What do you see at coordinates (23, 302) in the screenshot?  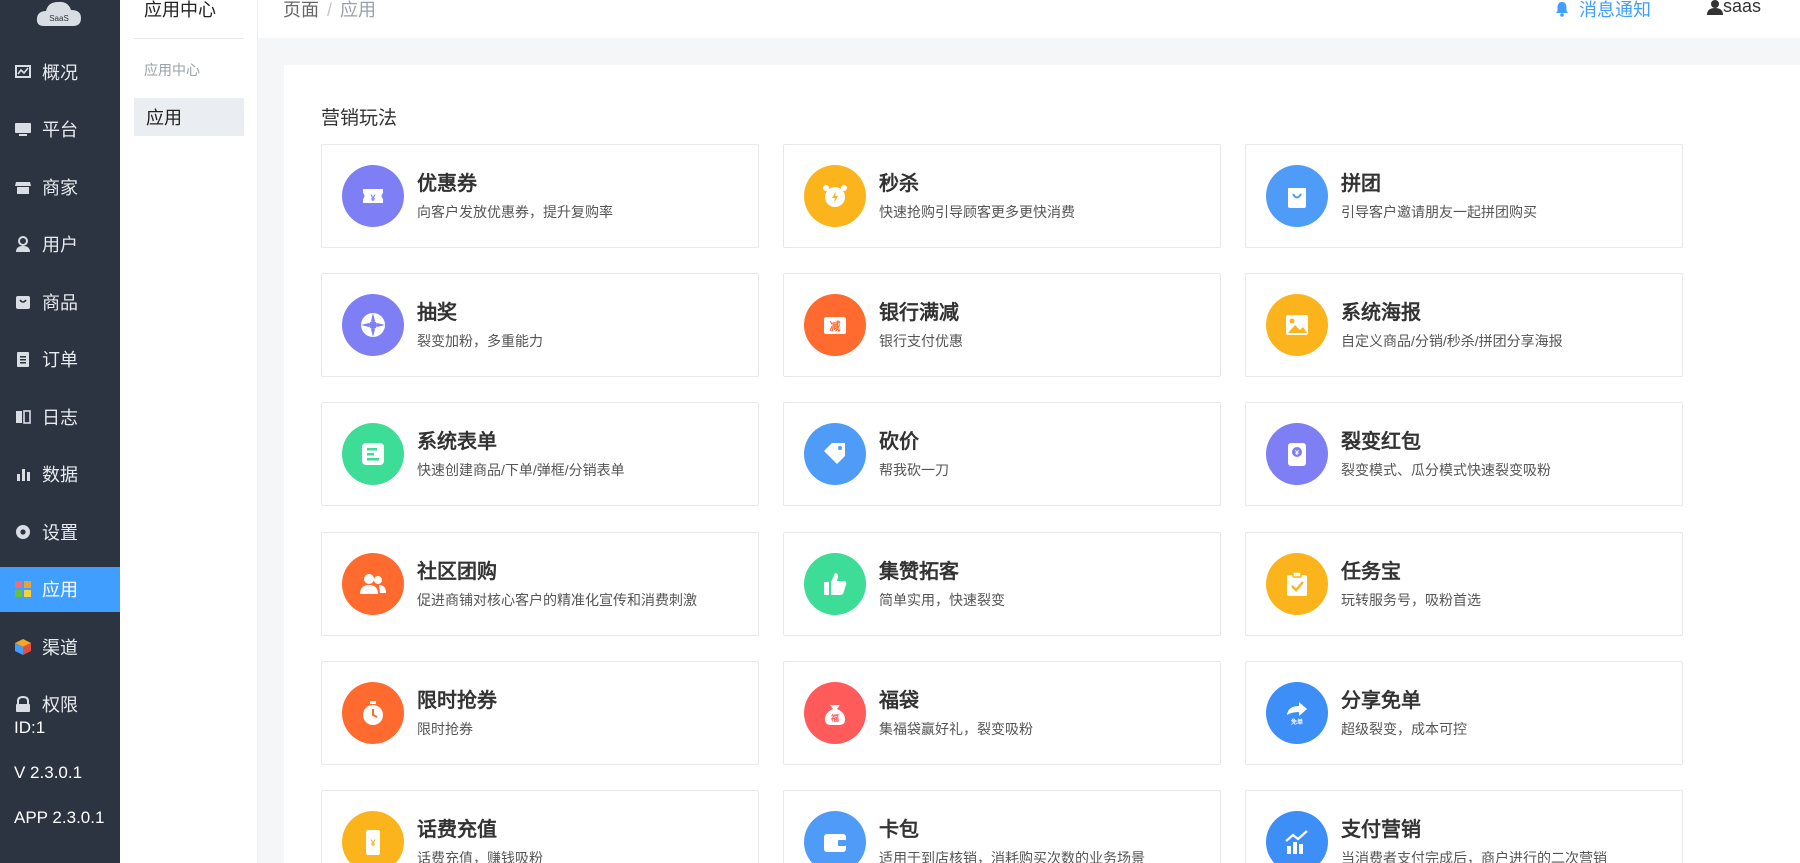 I see `goods-icon` at bounding box center [23, 302].